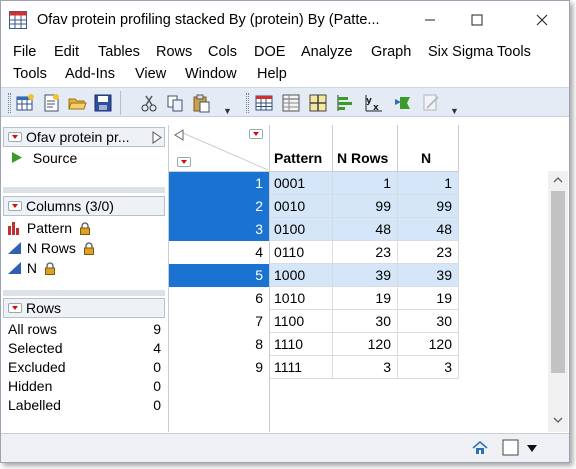 The image size is (576, 469). Describe the element at coordinates (269, 52) in the screenshot. I see `menu-doe: DOE` at that location.